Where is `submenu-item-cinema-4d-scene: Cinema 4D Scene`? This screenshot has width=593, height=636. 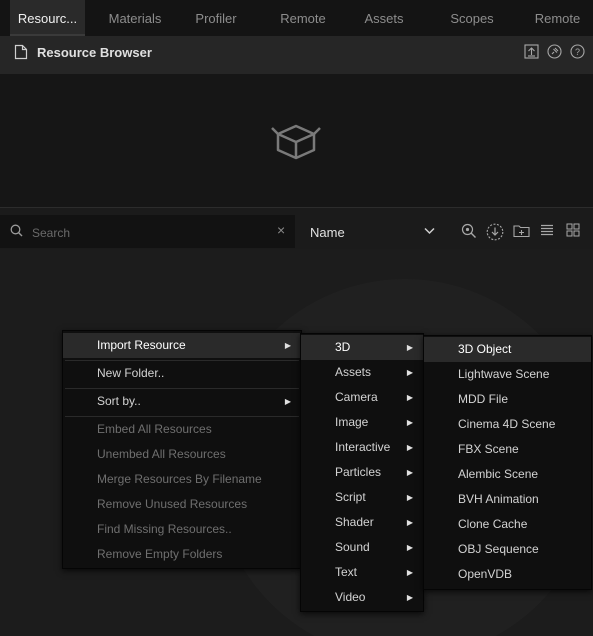
submenu-item-cinema-4d-scene: Cinema 4D Scene is located at coordinates (507, 424).